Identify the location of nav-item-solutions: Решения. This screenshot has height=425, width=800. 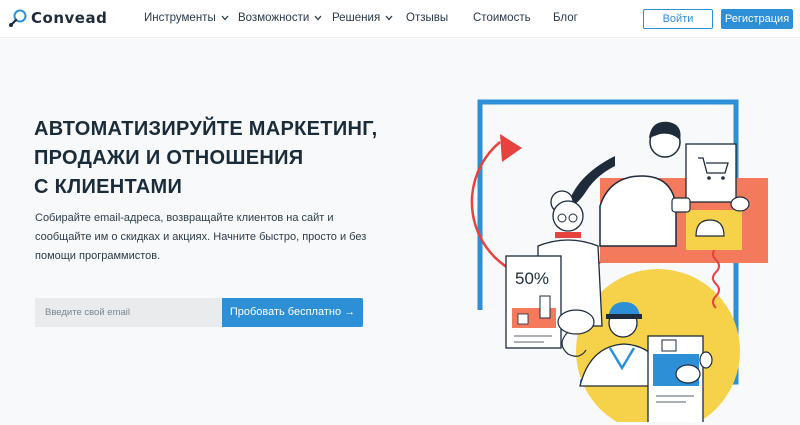
(362, 18).